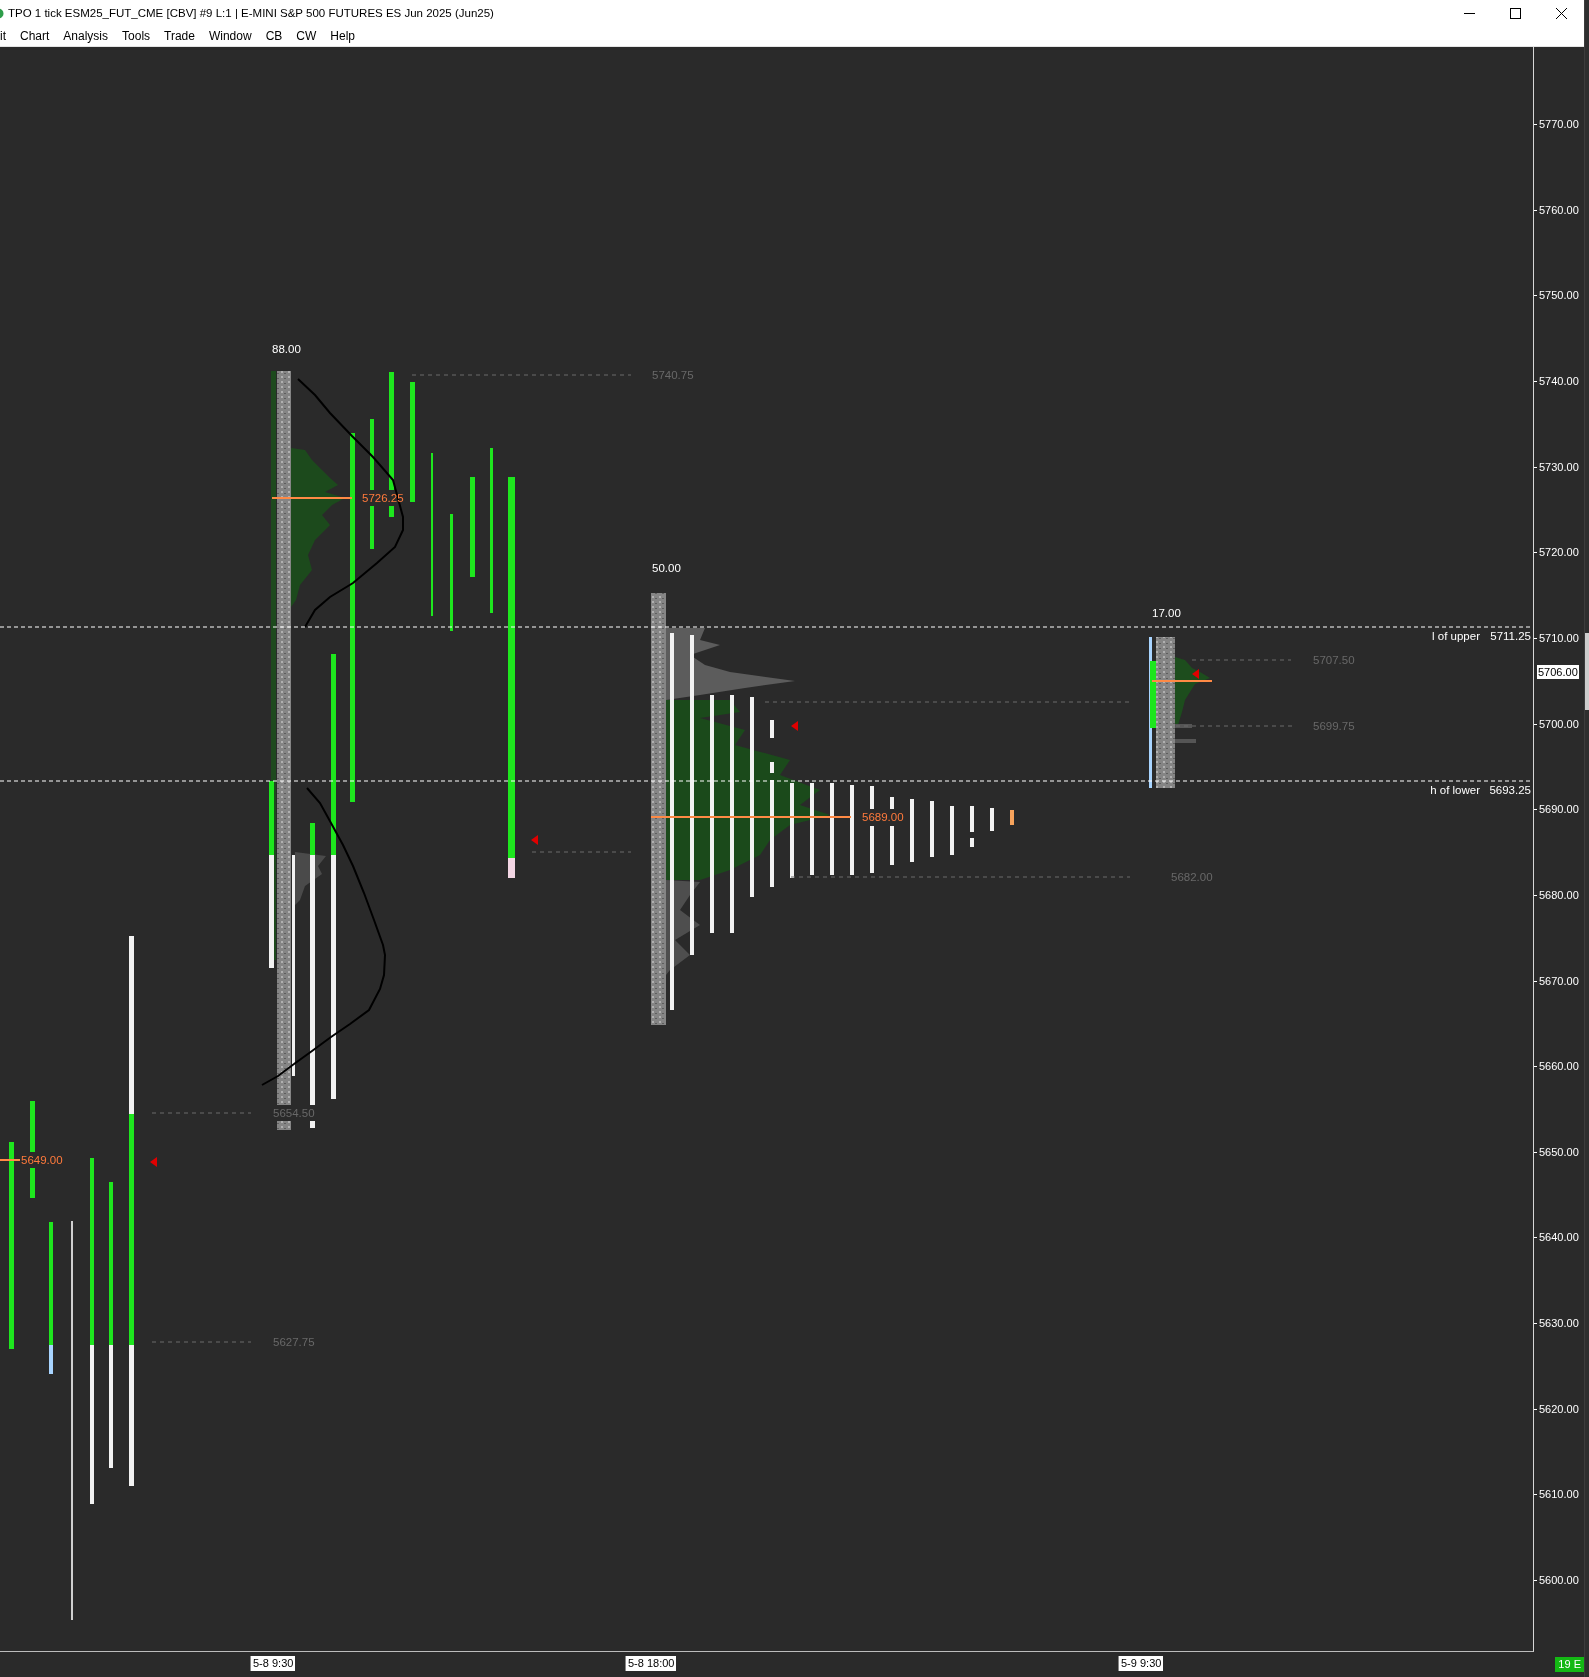 Image resolution: width=1589 pixels, height=1677 pixels. What do you see at coordinates (1559, 1151) in the screenshot?
I see `price-axis-label: 5650.00` at bounding box center [1559, 1151].